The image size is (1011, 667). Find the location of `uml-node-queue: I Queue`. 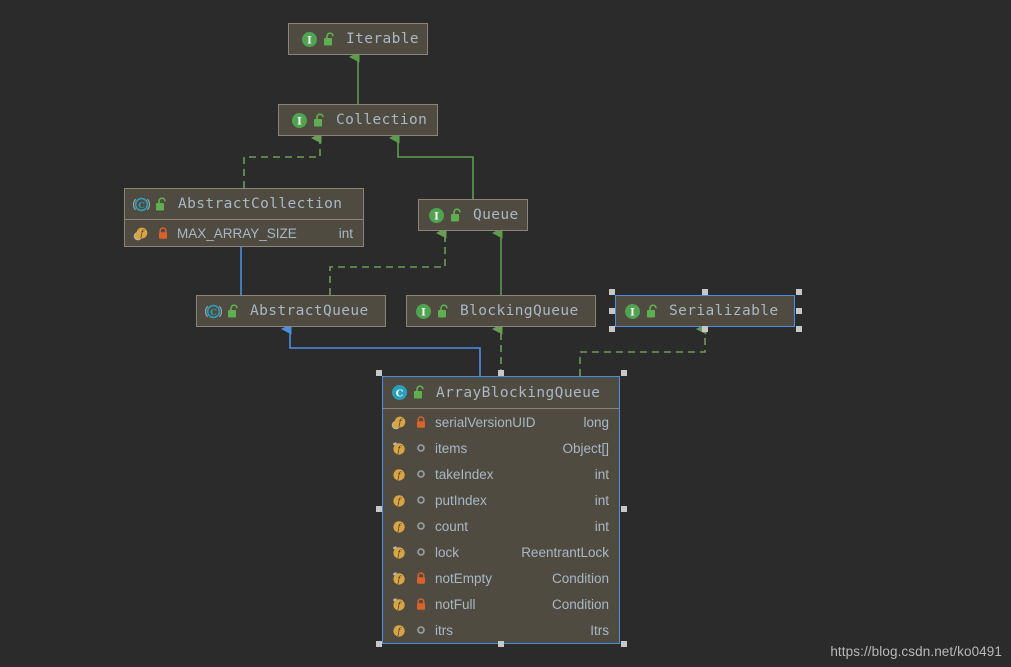

uml-node-queue: I Queue is located at coordinates (473, 215).